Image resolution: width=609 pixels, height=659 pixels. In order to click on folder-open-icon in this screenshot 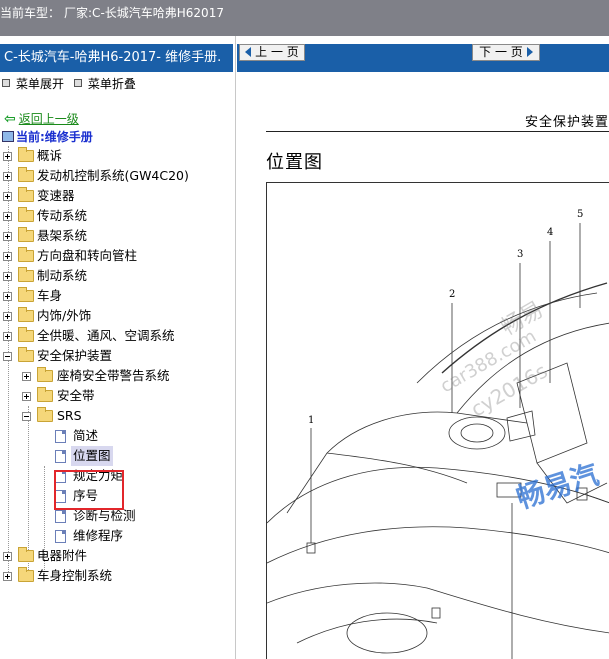, I will do `click(45, 414)`.